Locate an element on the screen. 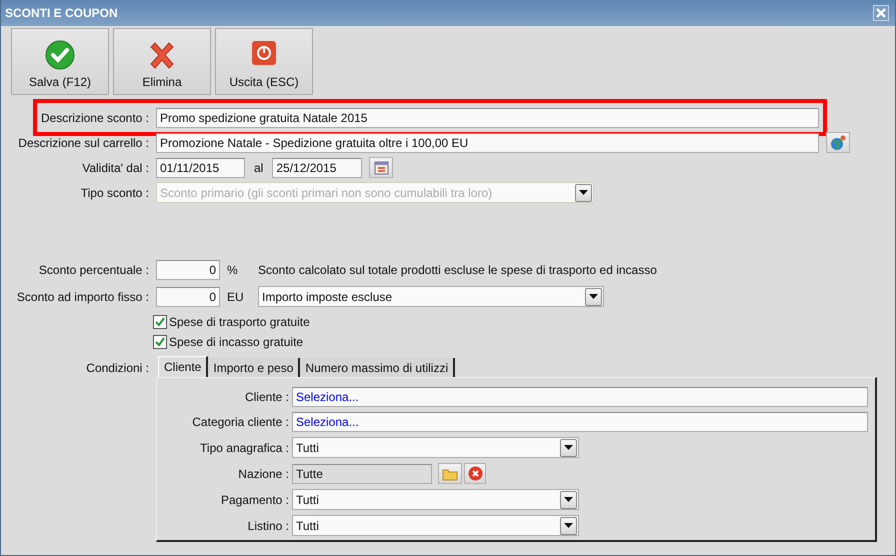  globe-button is located at coordinates (838, 142).